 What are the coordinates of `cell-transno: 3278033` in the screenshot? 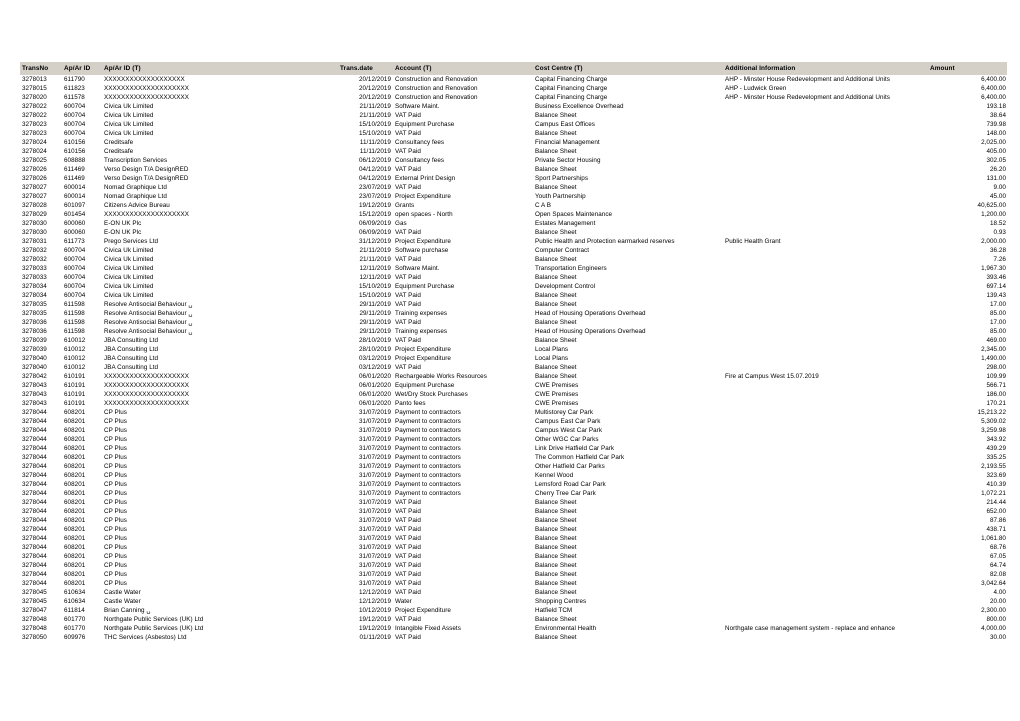 It's located at (34, 268).